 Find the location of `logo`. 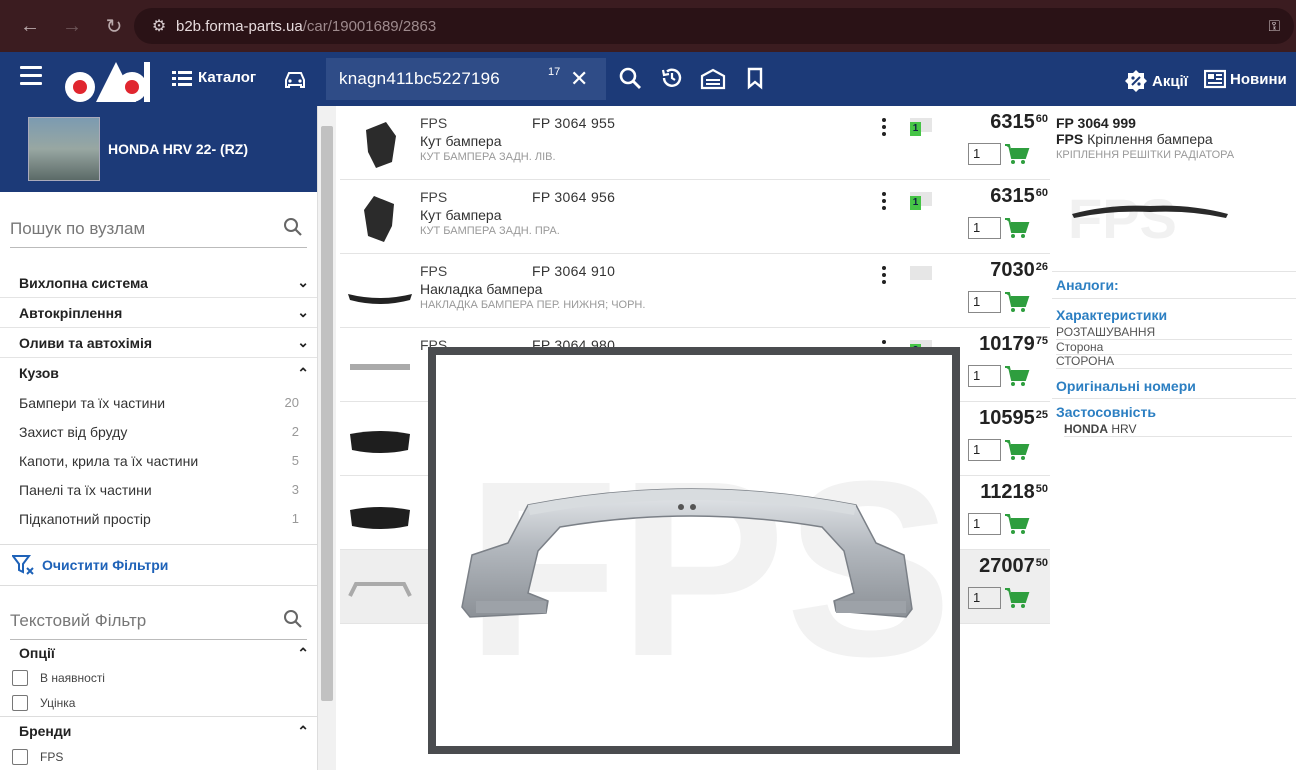

logo is located at coordinates (106, 80).